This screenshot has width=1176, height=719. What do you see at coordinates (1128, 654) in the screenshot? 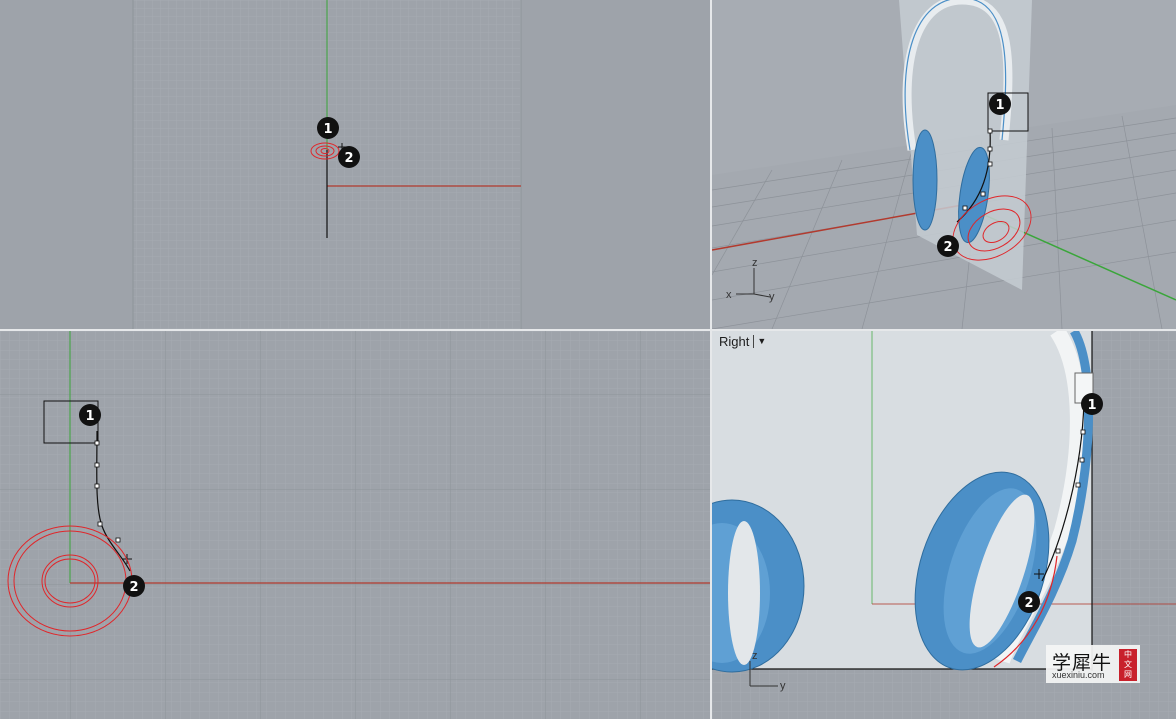
I see `seal-char: 中` at bounding box center [1128, 654].